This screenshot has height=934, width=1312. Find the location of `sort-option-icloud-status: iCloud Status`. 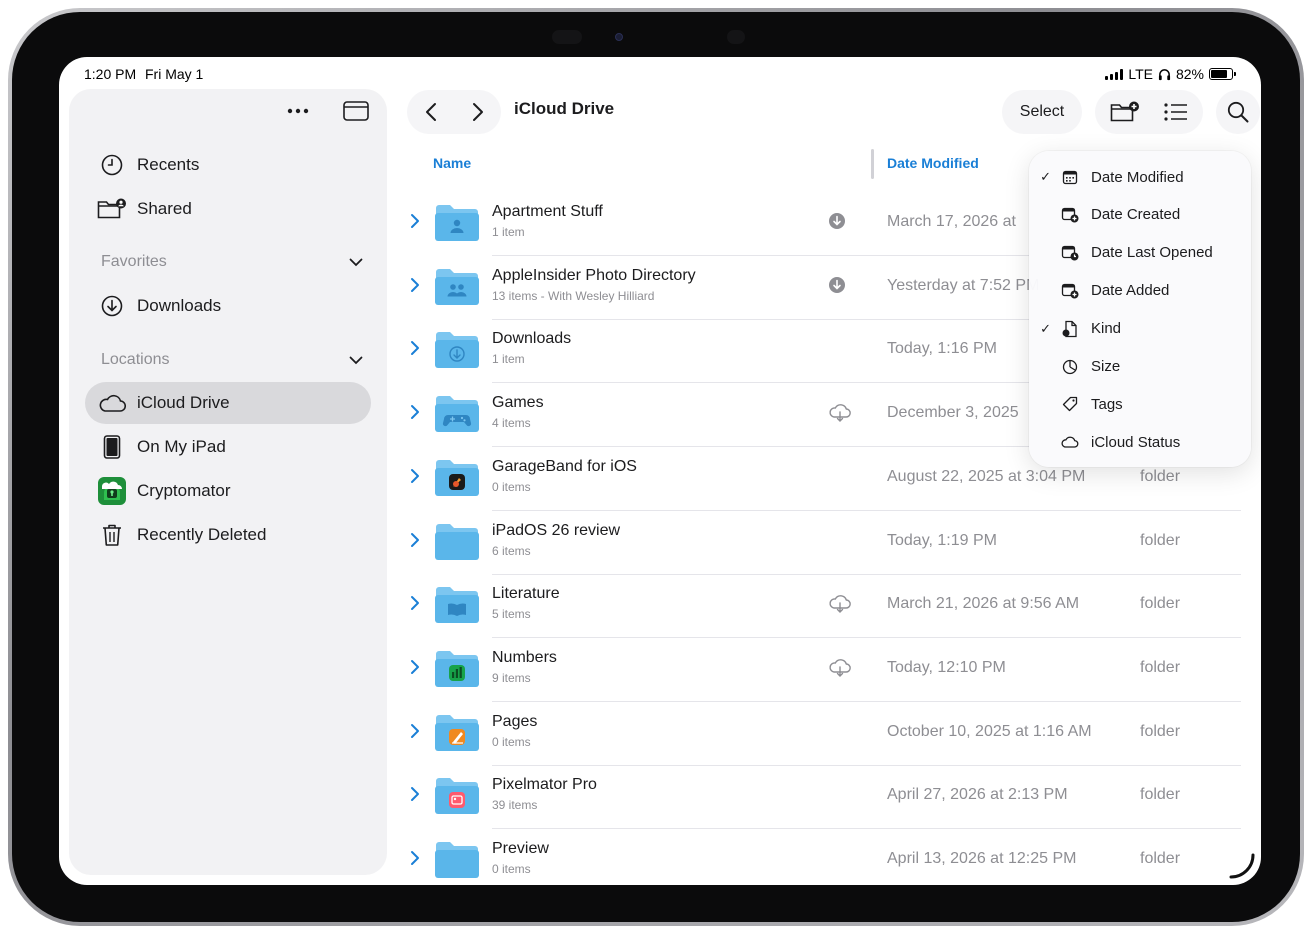

sort-option-icloud-status: iCloud Status is located at coordinates (1140, 442).